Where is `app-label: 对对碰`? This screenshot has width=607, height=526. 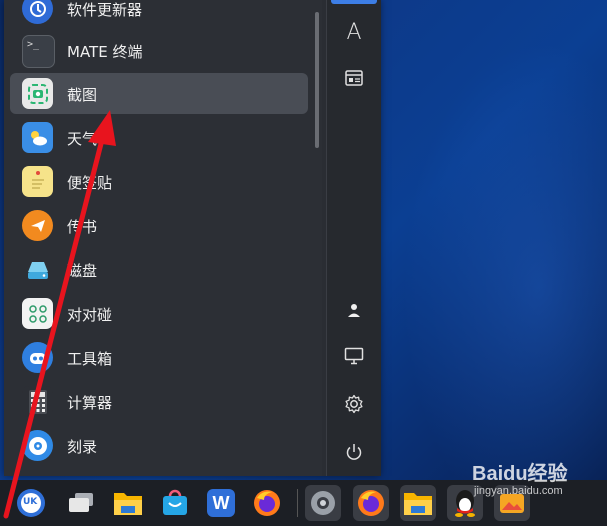 app-label: 对对碰 is located at coordinates (90, 315).